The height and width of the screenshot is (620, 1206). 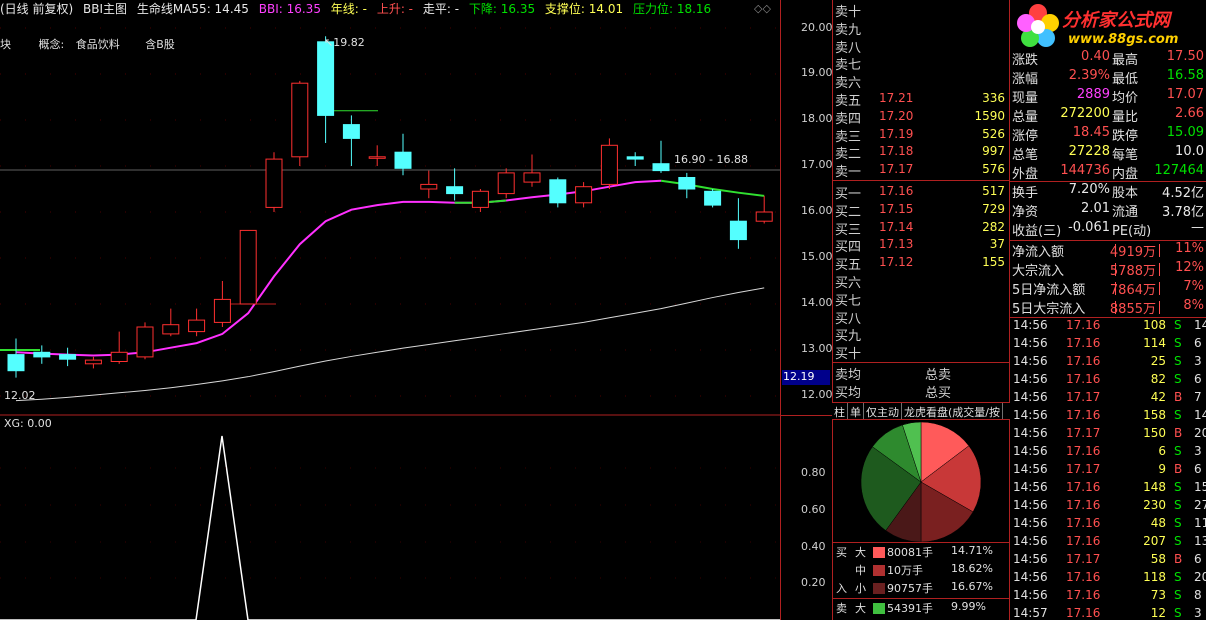 What do you see at coordinates (921, 64) in the screenshot?
I see `ask-row: 卖七` at bounding box center [921, 64].